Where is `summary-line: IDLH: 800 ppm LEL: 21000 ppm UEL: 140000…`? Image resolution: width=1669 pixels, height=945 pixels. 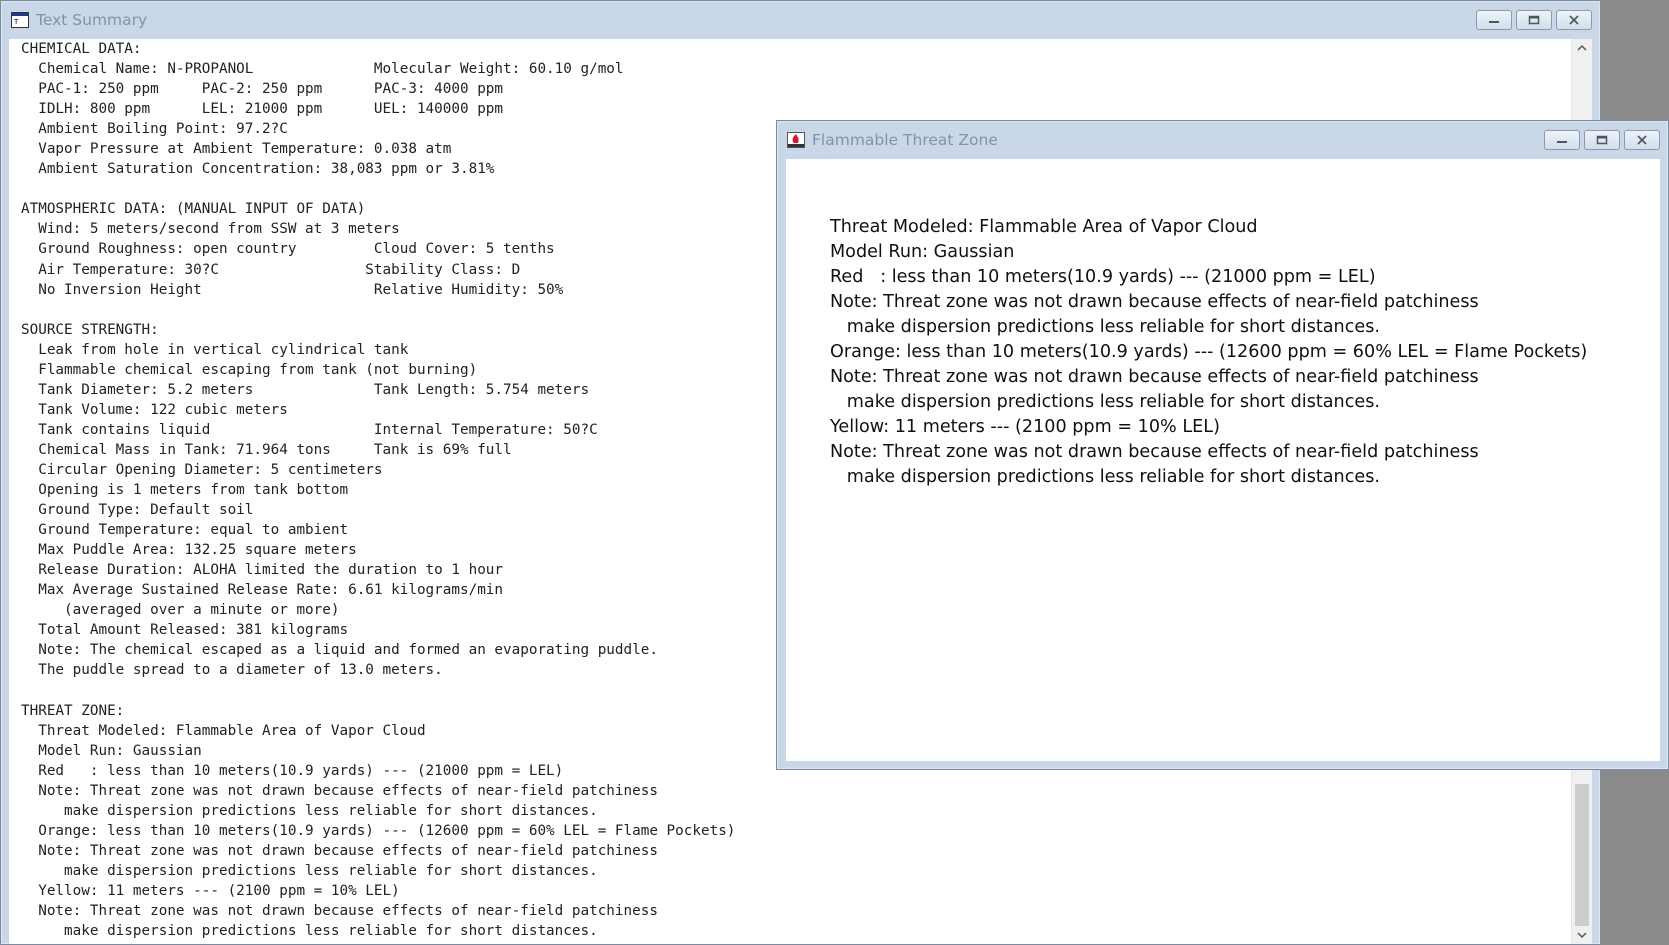
summary-line: IDLH: 800 ppm LEL: 21000 ppm UEL: 140000… is located at coordinates (262, 109).